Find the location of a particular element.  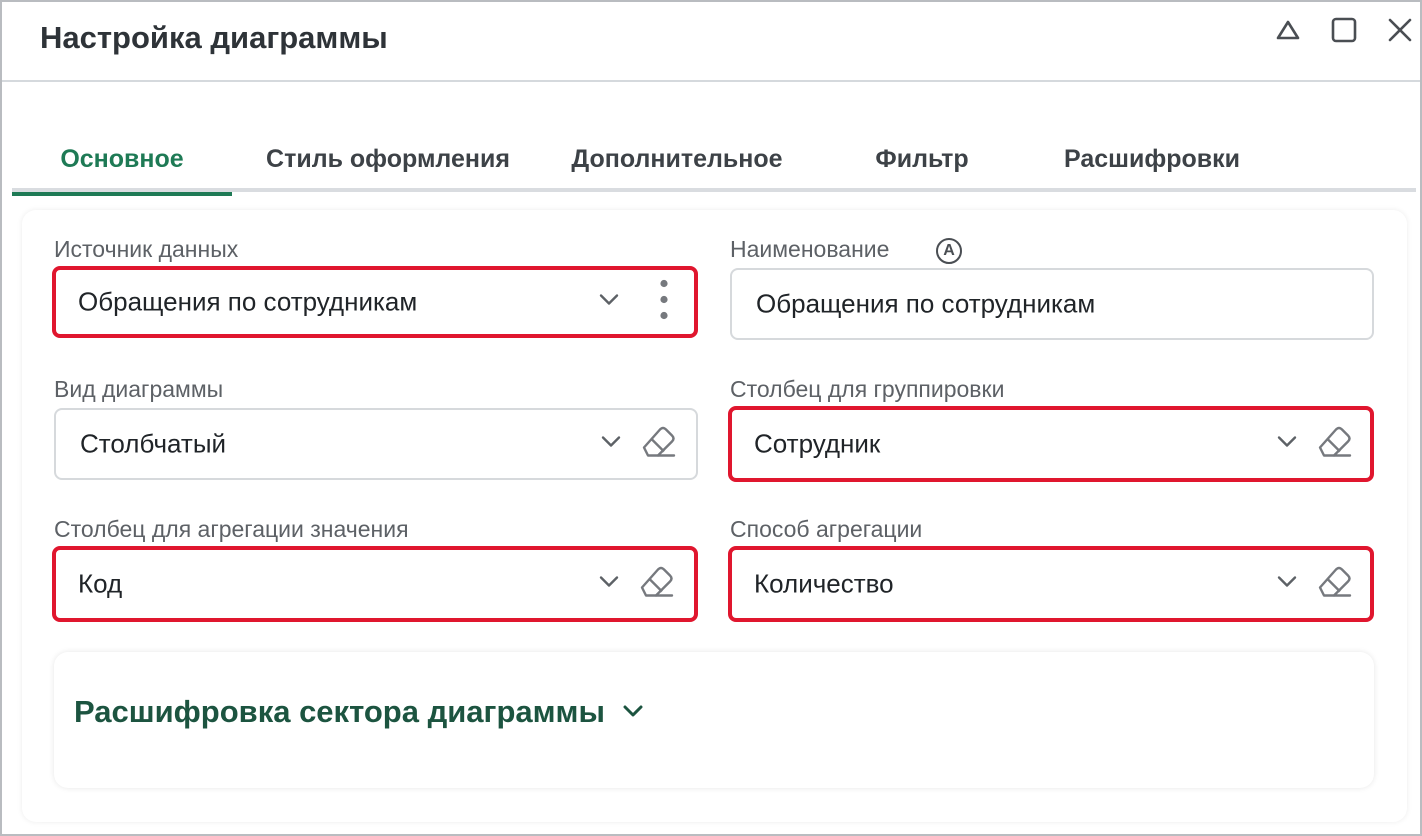

tab-drilldowns-label: Расшифровки is located at coordinates (1152, 158).